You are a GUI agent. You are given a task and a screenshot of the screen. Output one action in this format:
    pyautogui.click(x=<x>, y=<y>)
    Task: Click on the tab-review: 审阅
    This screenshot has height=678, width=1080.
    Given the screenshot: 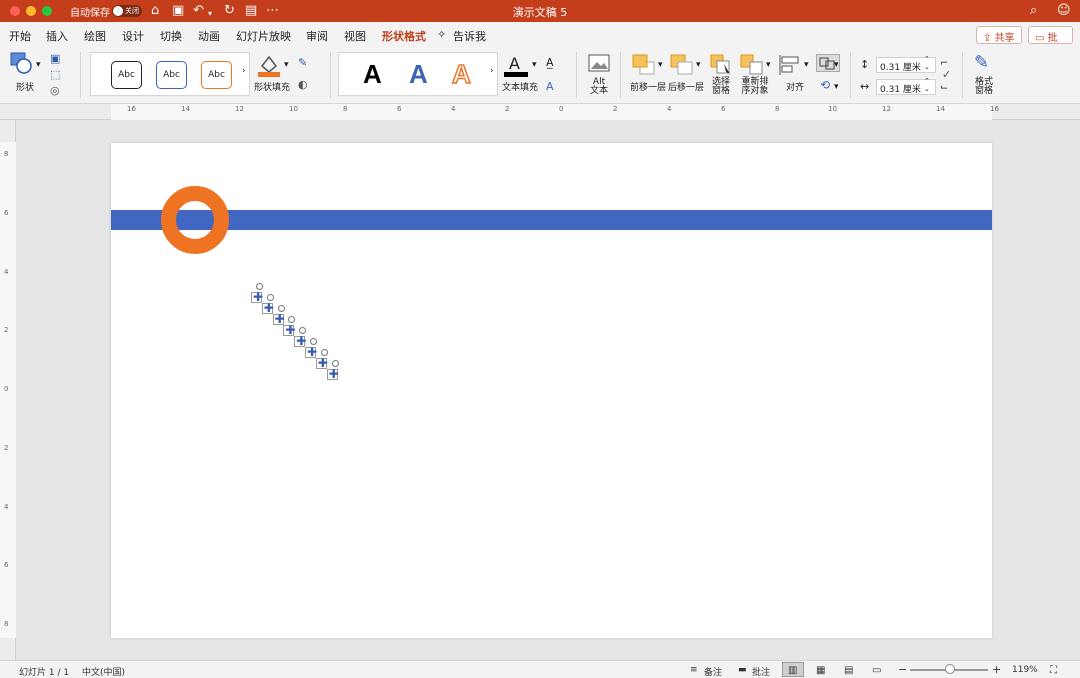 What is the action you would take?
    pyautogui.click(x=317, y=36)
    